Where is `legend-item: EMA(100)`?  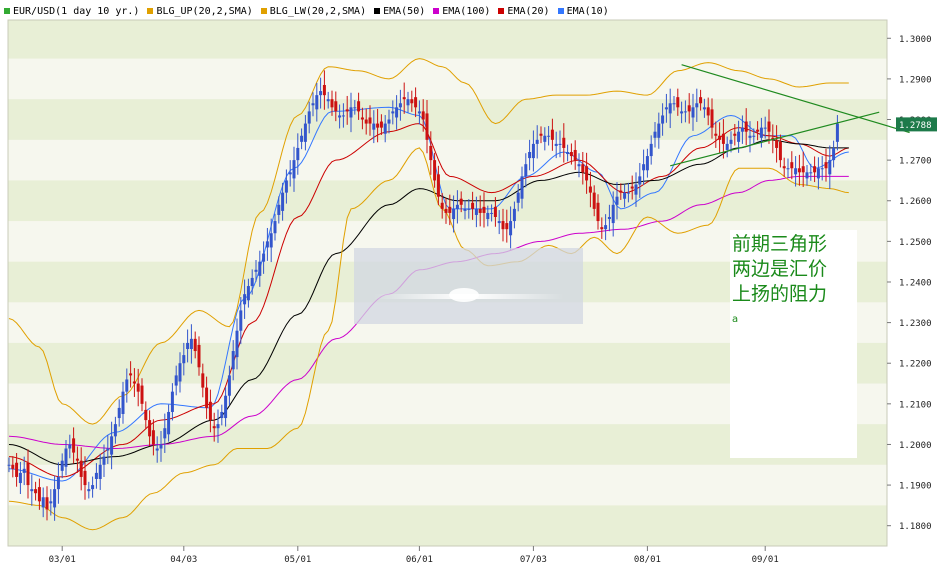
legend-item: EMA(100) is located at coordinates (461, 11).